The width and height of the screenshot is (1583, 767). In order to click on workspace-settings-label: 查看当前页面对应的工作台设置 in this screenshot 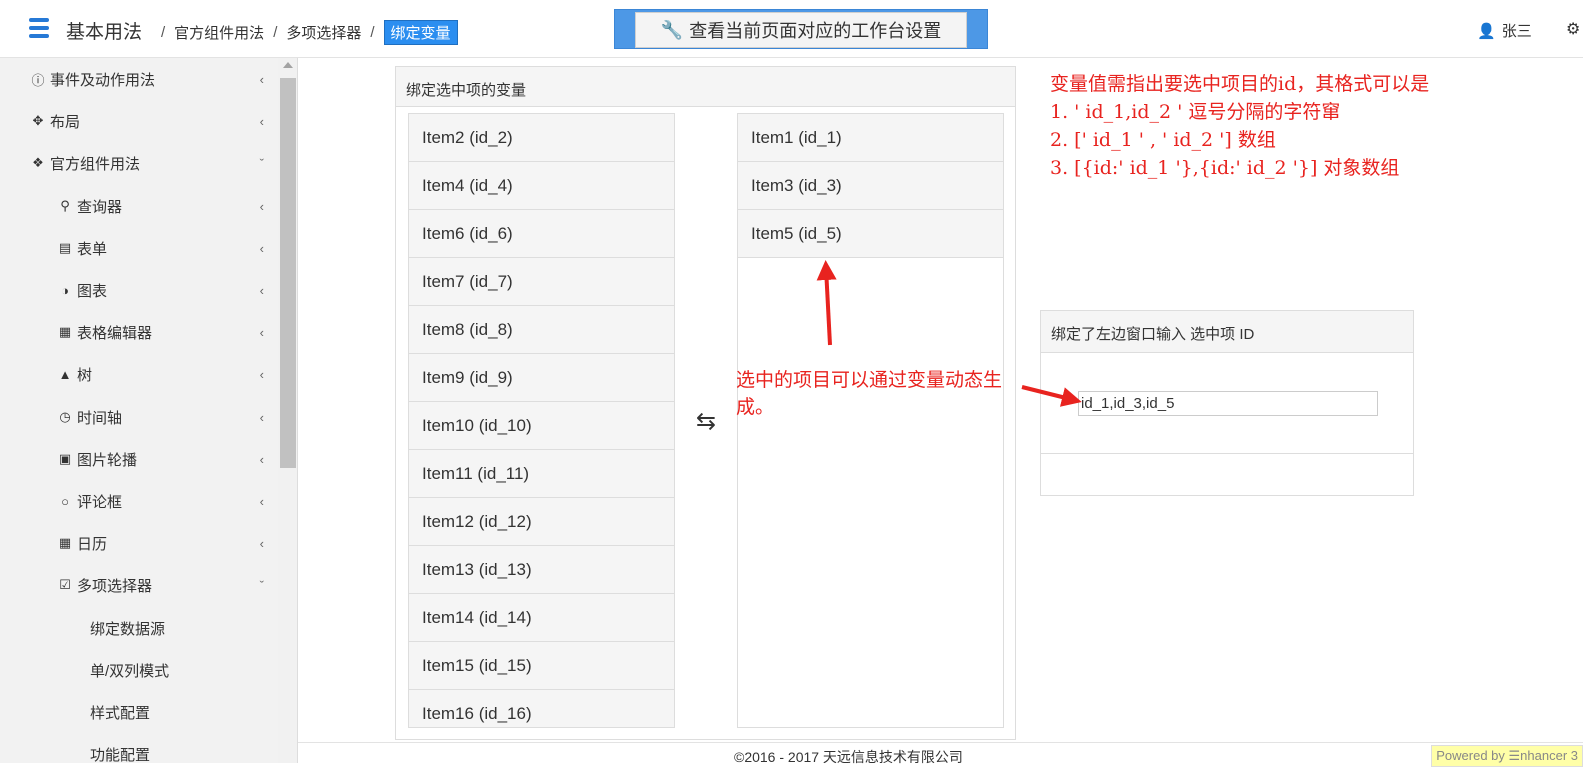, I will do `click(815, 31)`.